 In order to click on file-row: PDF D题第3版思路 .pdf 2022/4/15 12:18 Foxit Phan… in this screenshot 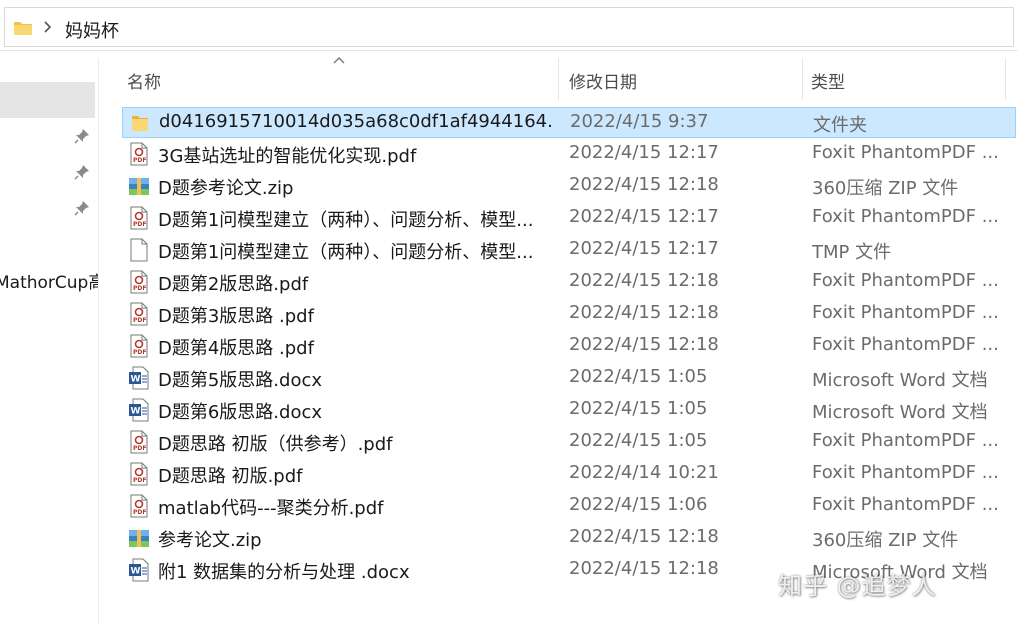, I will do `click(569, 314)`.